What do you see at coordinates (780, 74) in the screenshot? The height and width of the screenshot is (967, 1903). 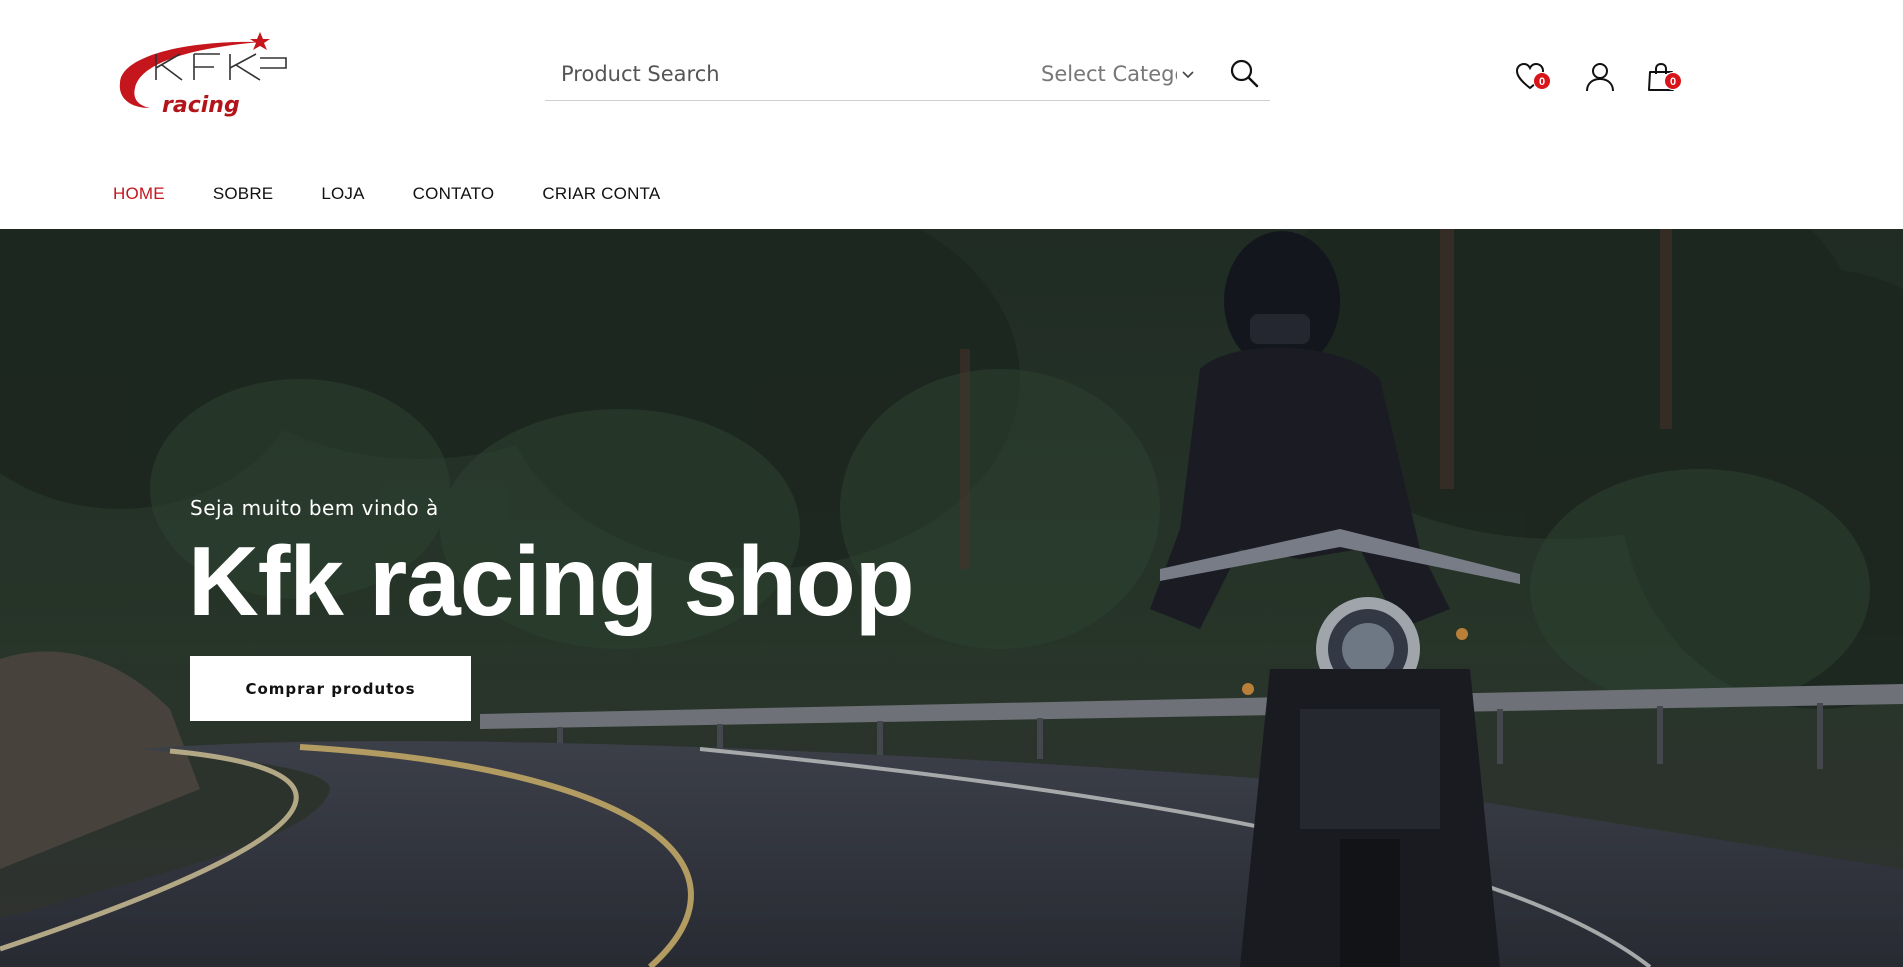 I see `search-input` at bounding box center [780, 74].